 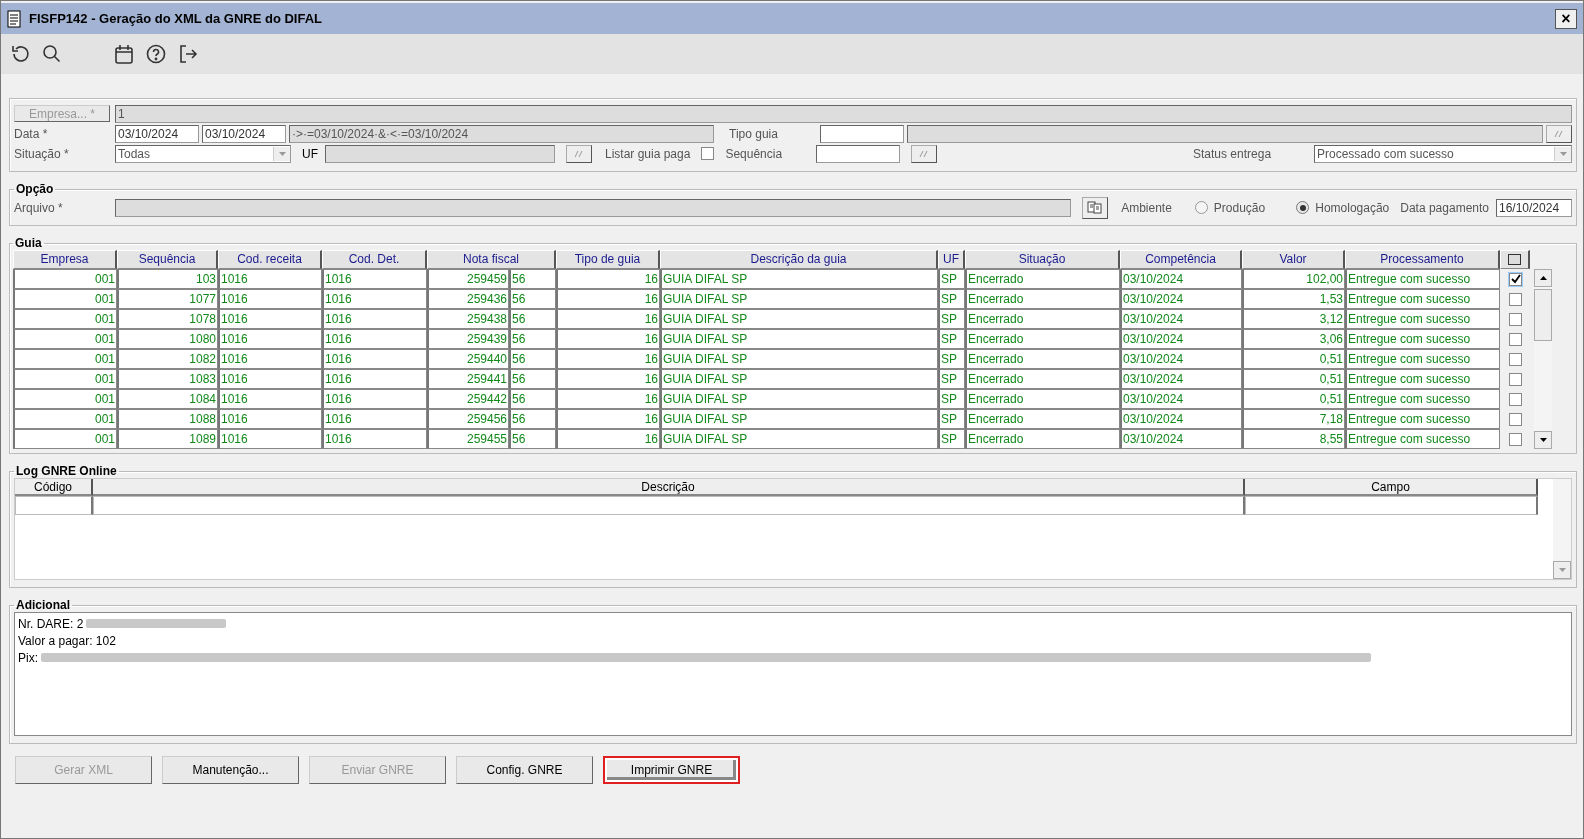 I want to click on date-from-field: 03/10/2024, so click(x=157, y=133).